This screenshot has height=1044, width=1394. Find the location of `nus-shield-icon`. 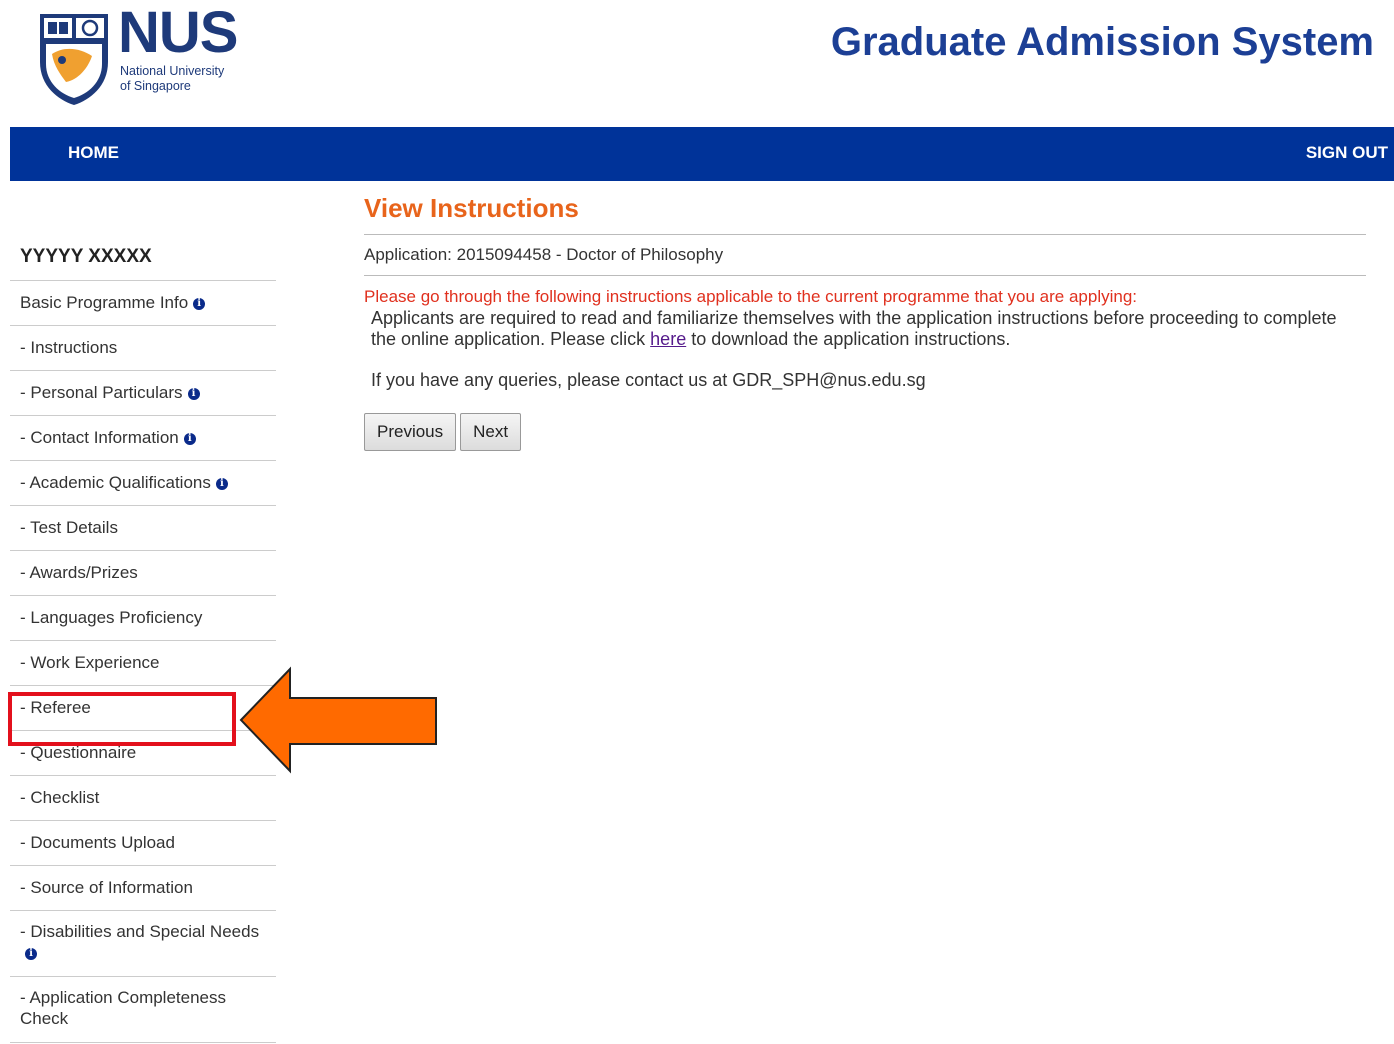

nus-shield-icon is located at coordinates (74, 59).